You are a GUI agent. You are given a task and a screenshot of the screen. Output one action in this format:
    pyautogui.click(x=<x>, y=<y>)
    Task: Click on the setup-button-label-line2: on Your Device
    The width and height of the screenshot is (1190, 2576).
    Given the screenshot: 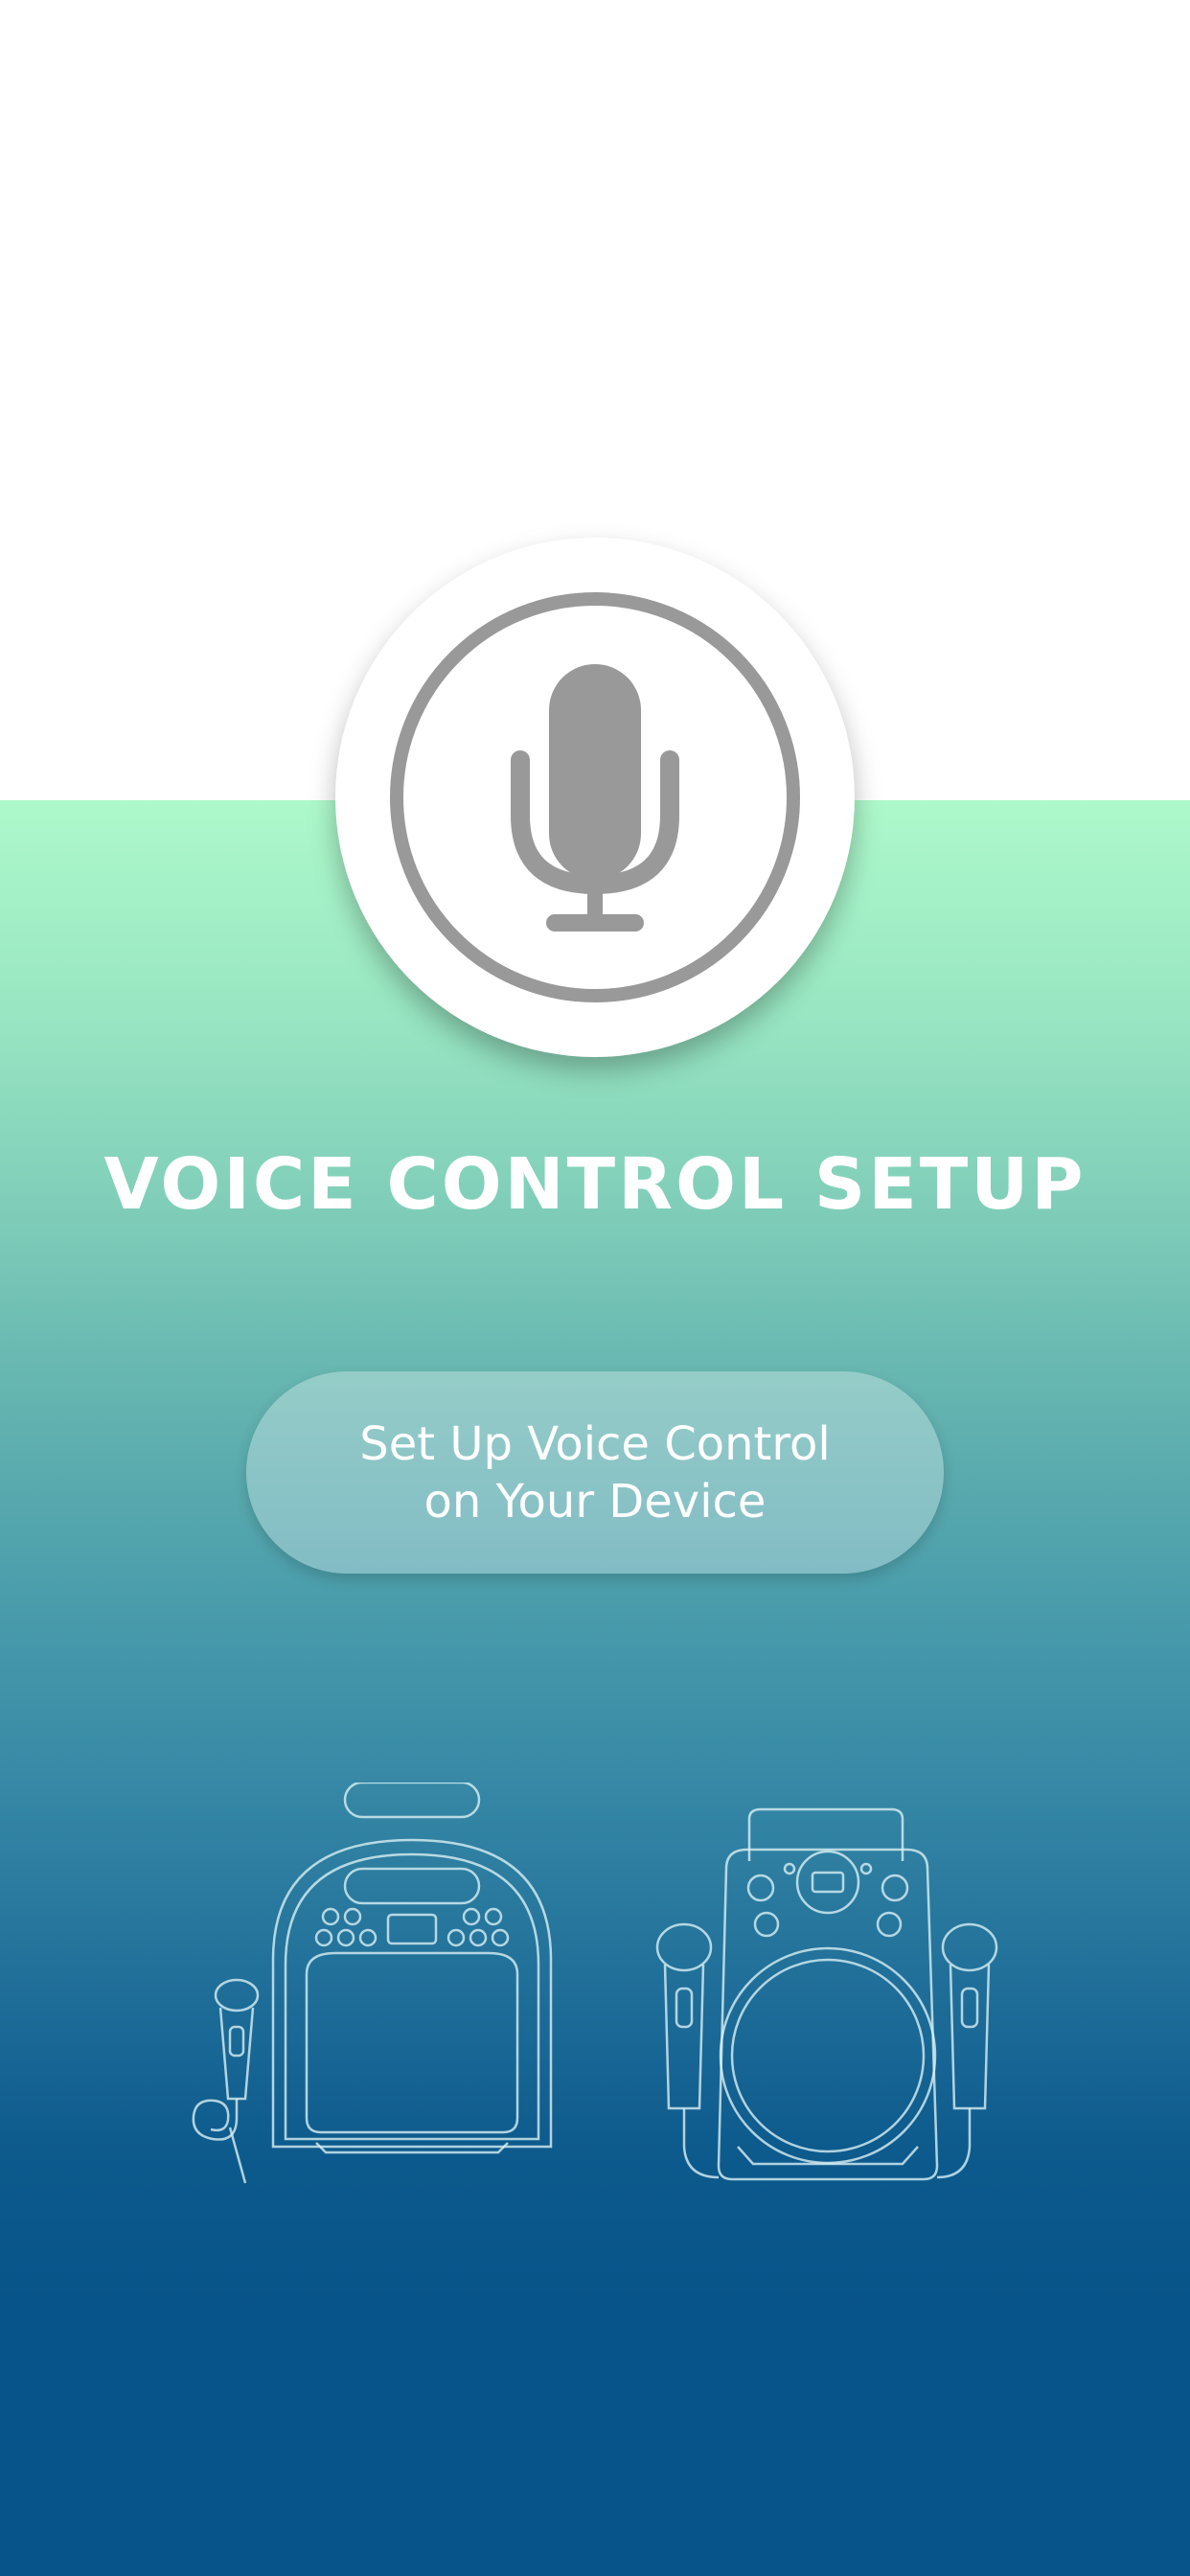 What is the action you would take?
    pyautogui.click(x=595, y=1502)
    